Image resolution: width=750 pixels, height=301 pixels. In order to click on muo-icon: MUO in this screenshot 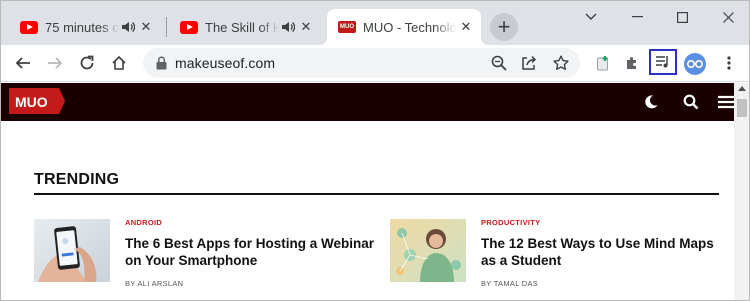, I will do `click(347, 27)`.